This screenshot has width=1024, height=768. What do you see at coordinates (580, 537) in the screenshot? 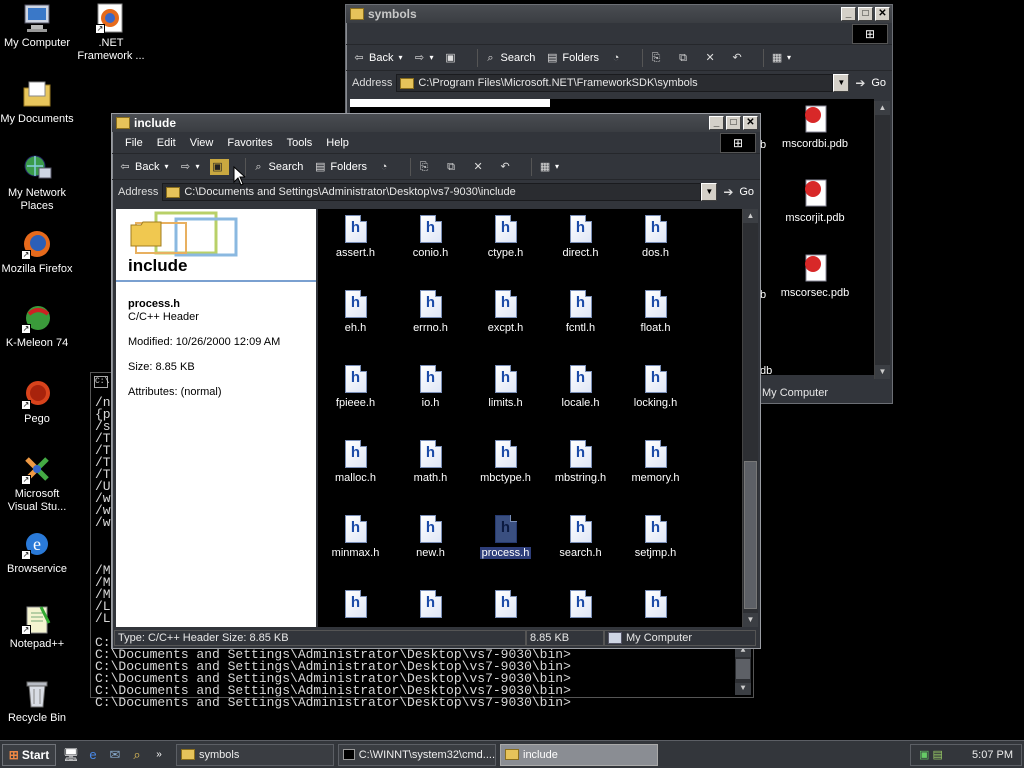
I see `file-item: h search.h` at bounding box center [580, 537].